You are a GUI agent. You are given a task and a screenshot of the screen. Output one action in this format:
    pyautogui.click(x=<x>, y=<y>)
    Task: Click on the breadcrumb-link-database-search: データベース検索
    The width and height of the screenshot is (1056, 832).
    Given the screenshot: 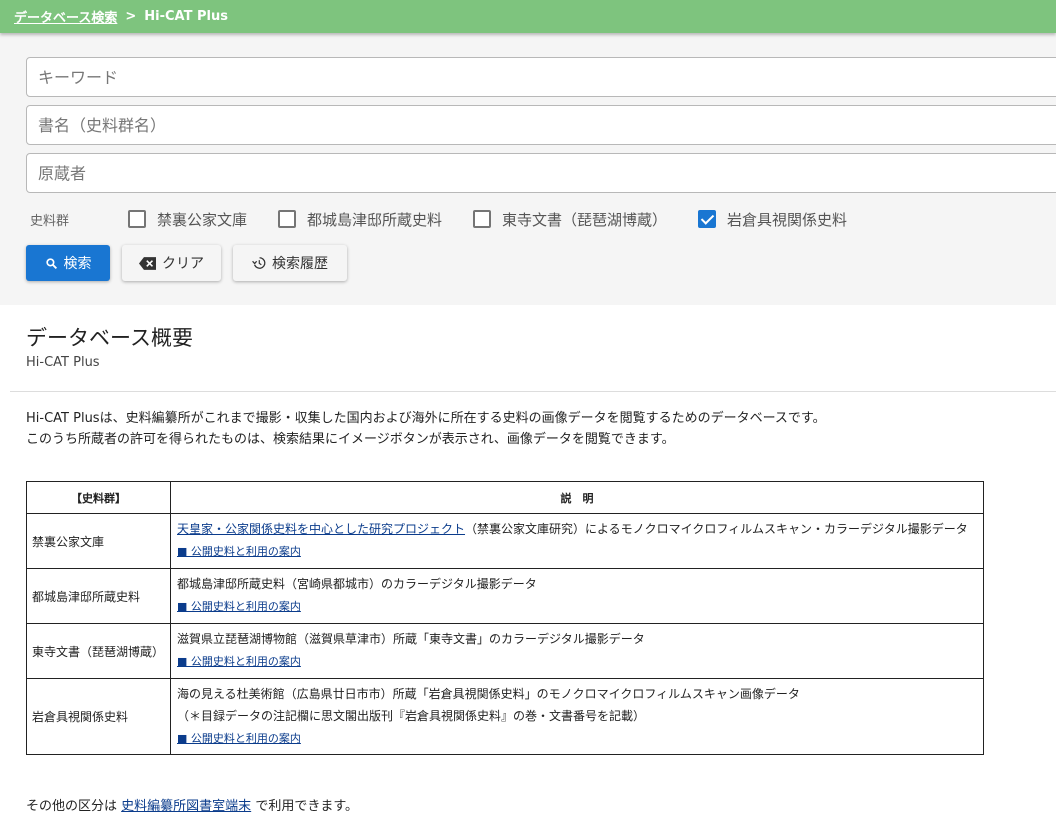 What is the action you would take?
    pyautogui.click(x=65, y=16)
    